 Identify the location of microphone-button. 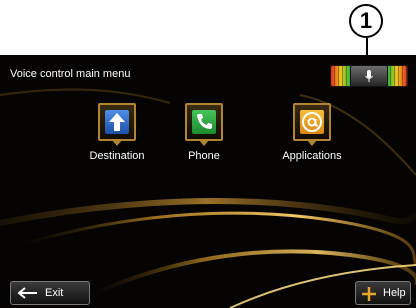
(369, 76).